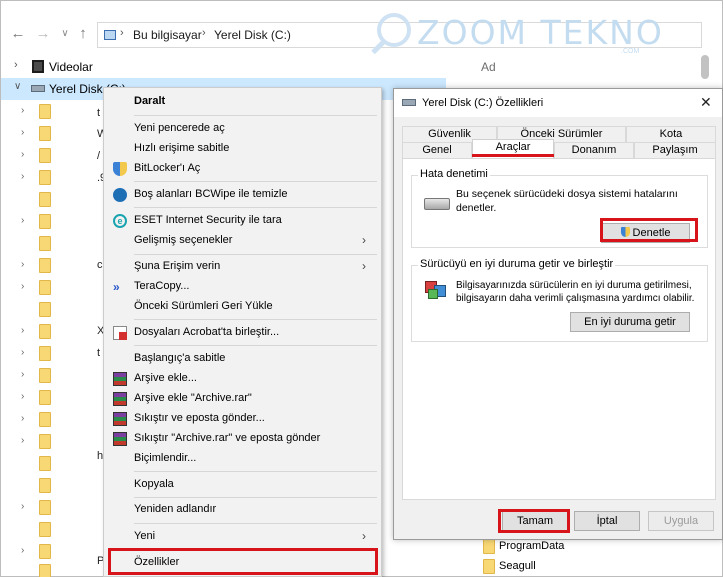  Describe the element at coordinates (242, 399) in the screenshot. I see `menu-item-add-archive-rar: Arşive ekle "Archive.rar"` at that location.